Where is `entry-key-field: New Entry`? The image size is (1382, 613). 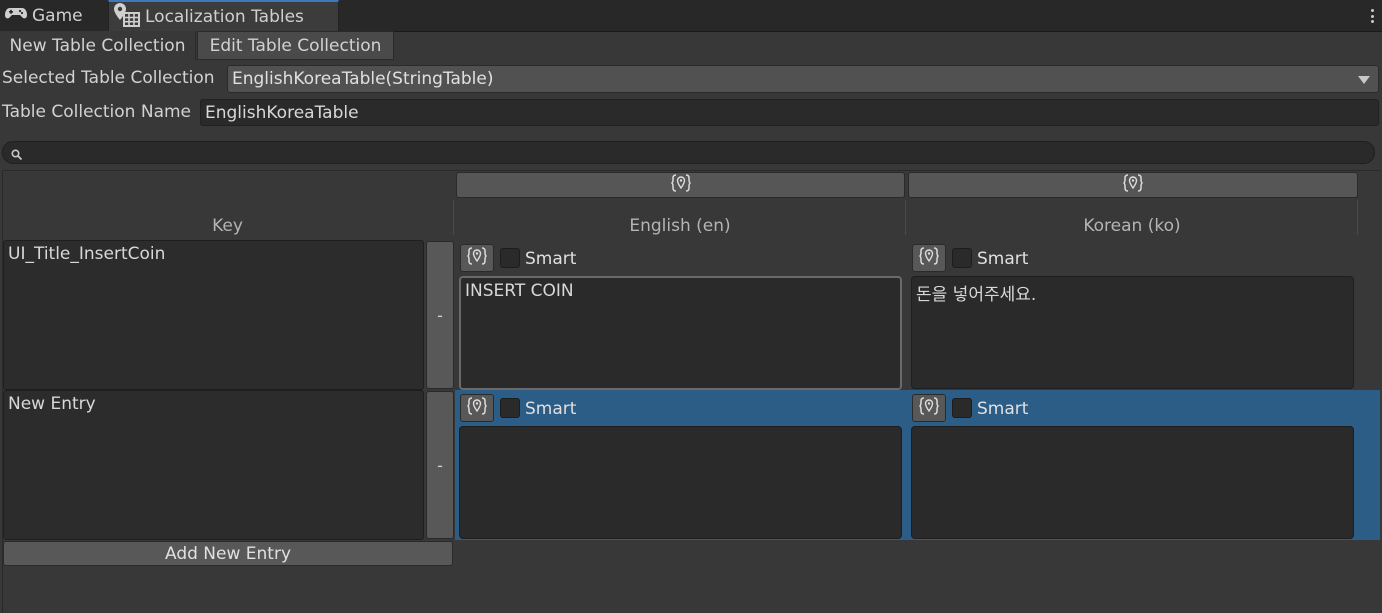 entry-key-field: New Entry is located at coordinates (213, 465).